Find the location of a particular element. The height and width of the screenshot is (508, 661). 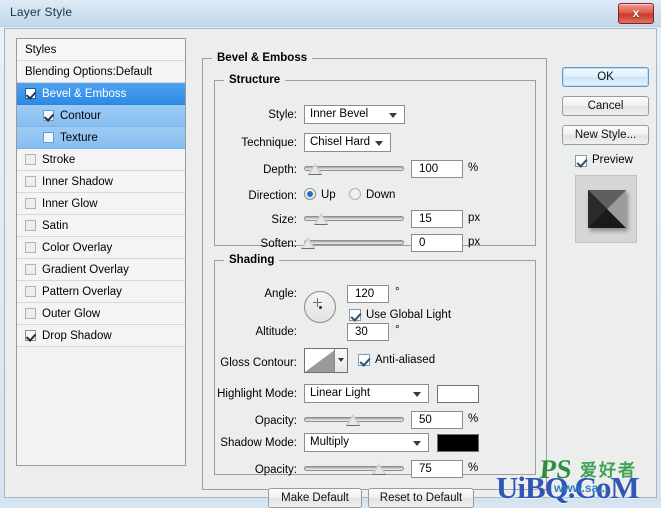

cancel-button-label: Cancel is located at coordinates (605, 106).